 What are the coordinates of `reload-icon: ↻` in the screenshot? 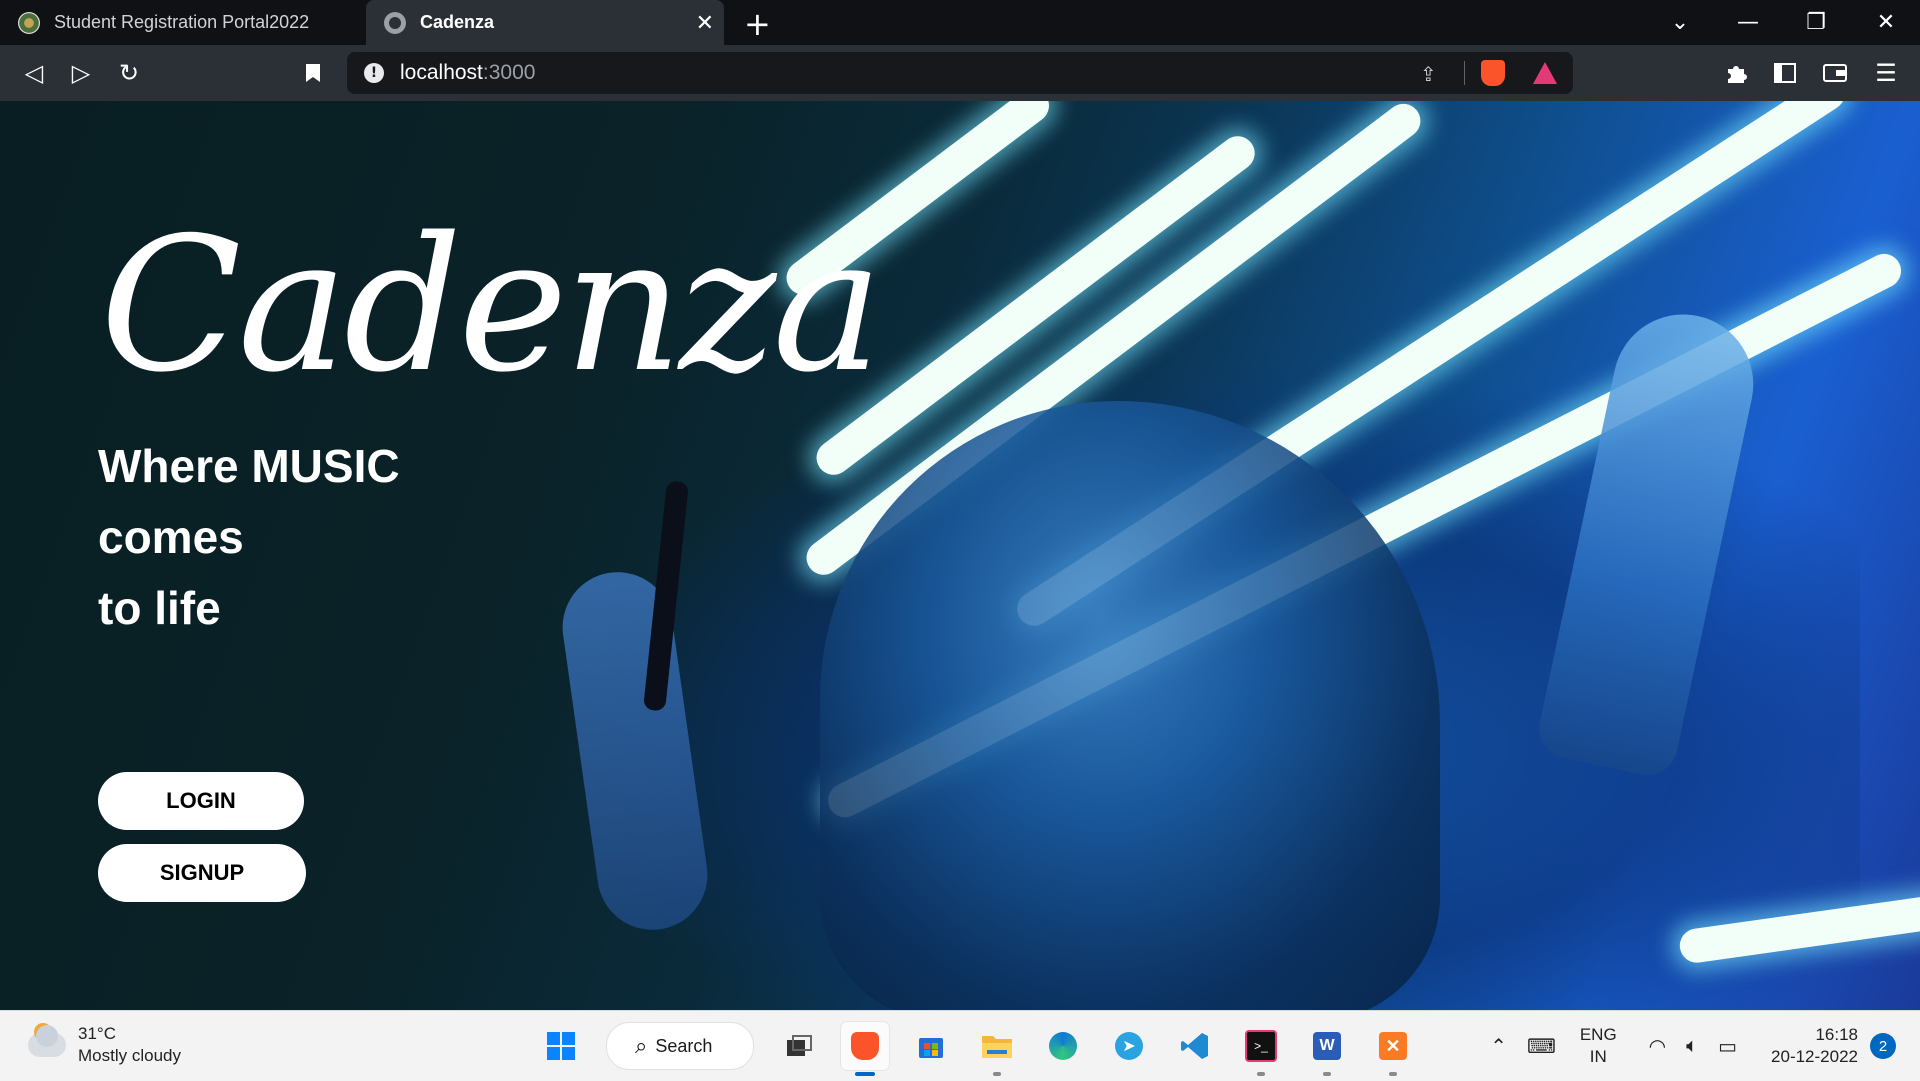 It's located at (129, 73).